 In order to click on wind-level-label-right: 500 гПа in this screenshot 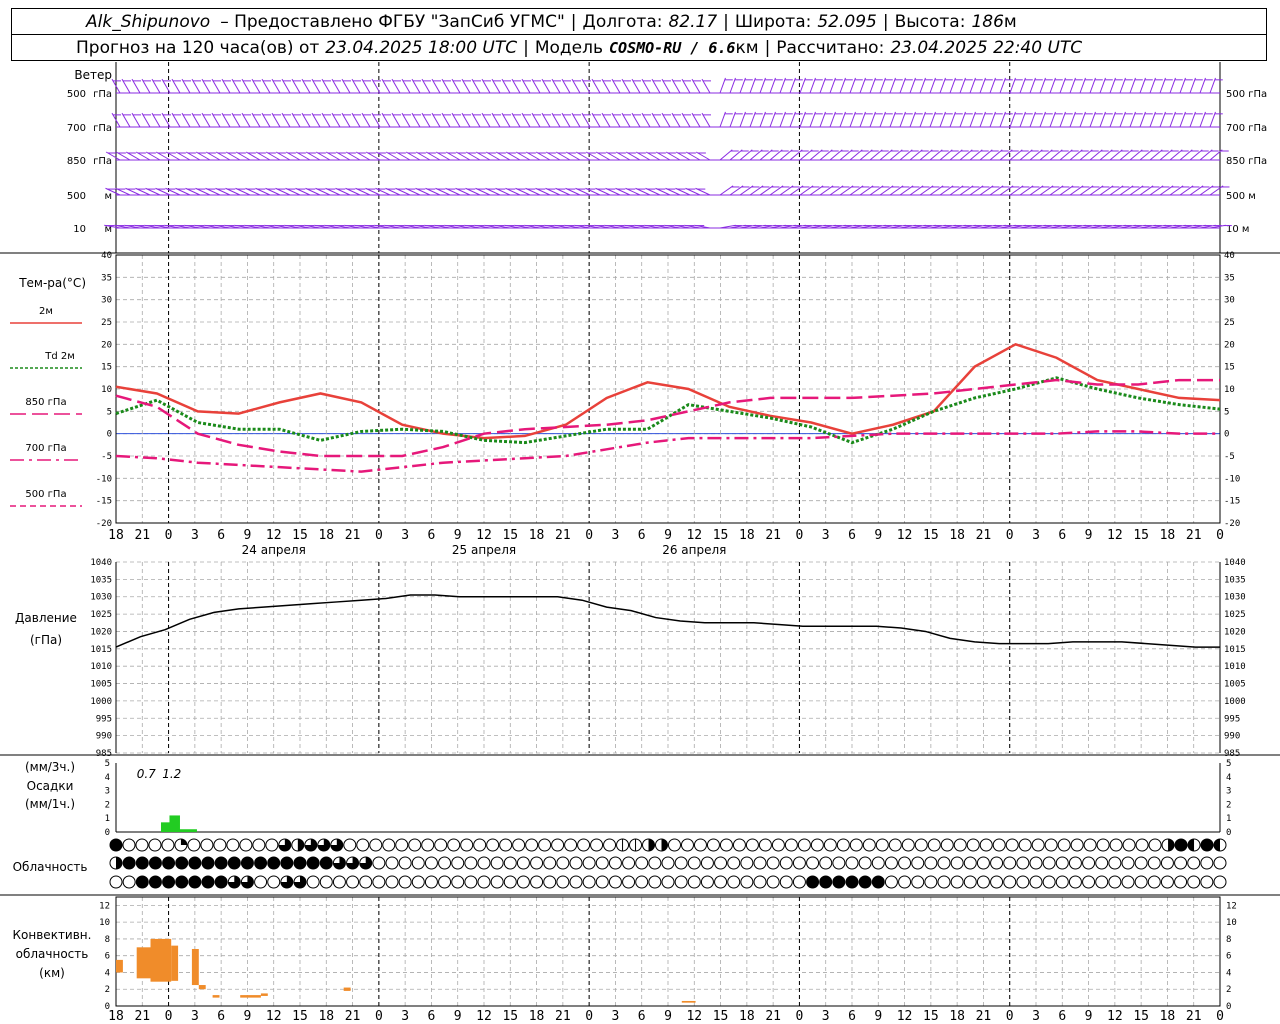, I will do `click(1246, 94)`.